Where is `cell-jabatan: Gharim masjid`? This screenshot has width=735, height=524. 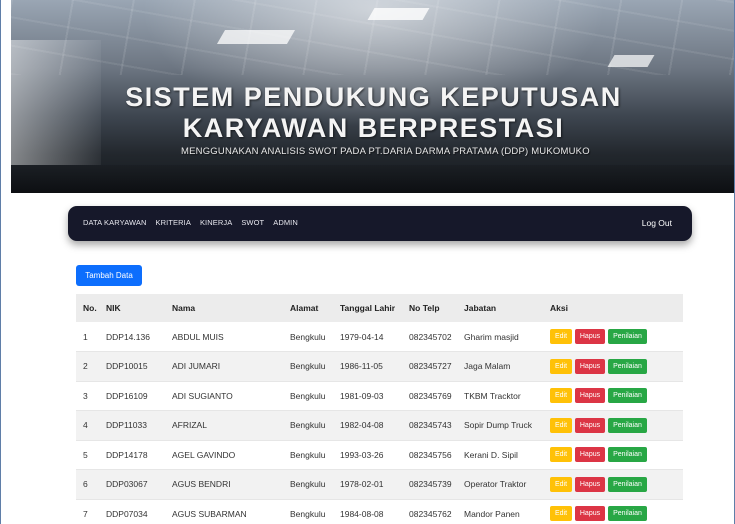 cell-jabatan: Gharim masjid is located at coordinates (503, 337).